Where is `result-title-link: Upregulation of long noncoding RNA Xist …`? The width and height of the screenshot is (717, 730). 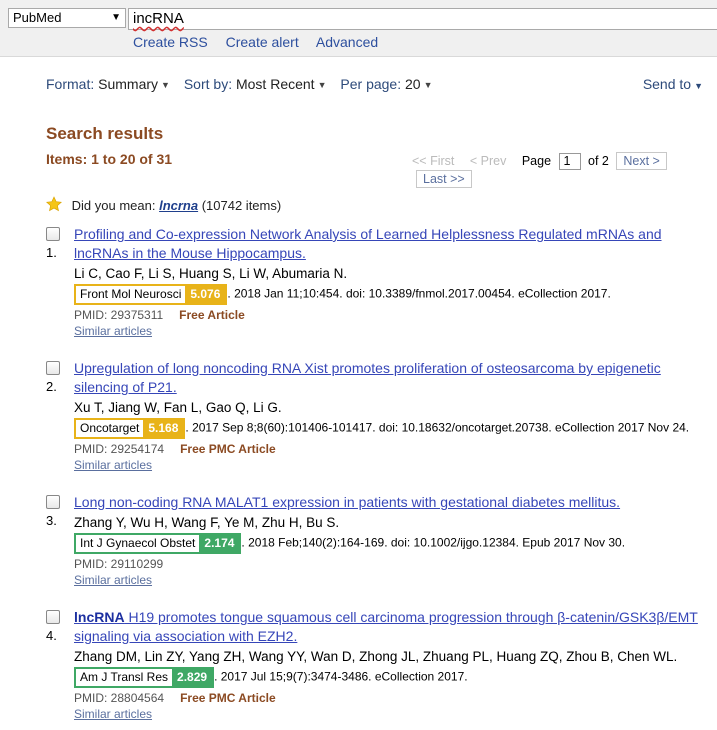
result-title-link: Upregulation of long noncoding RNA Xist … is located at coordinates (389, 378).